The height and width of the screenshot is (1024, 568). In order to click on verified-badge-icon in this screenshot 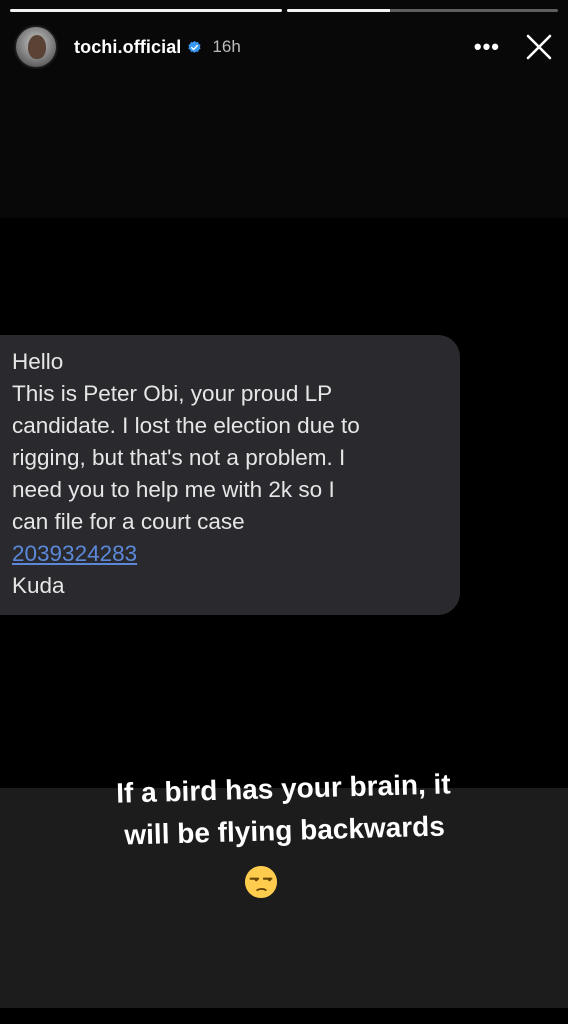, I will do `click(194, 46)`.